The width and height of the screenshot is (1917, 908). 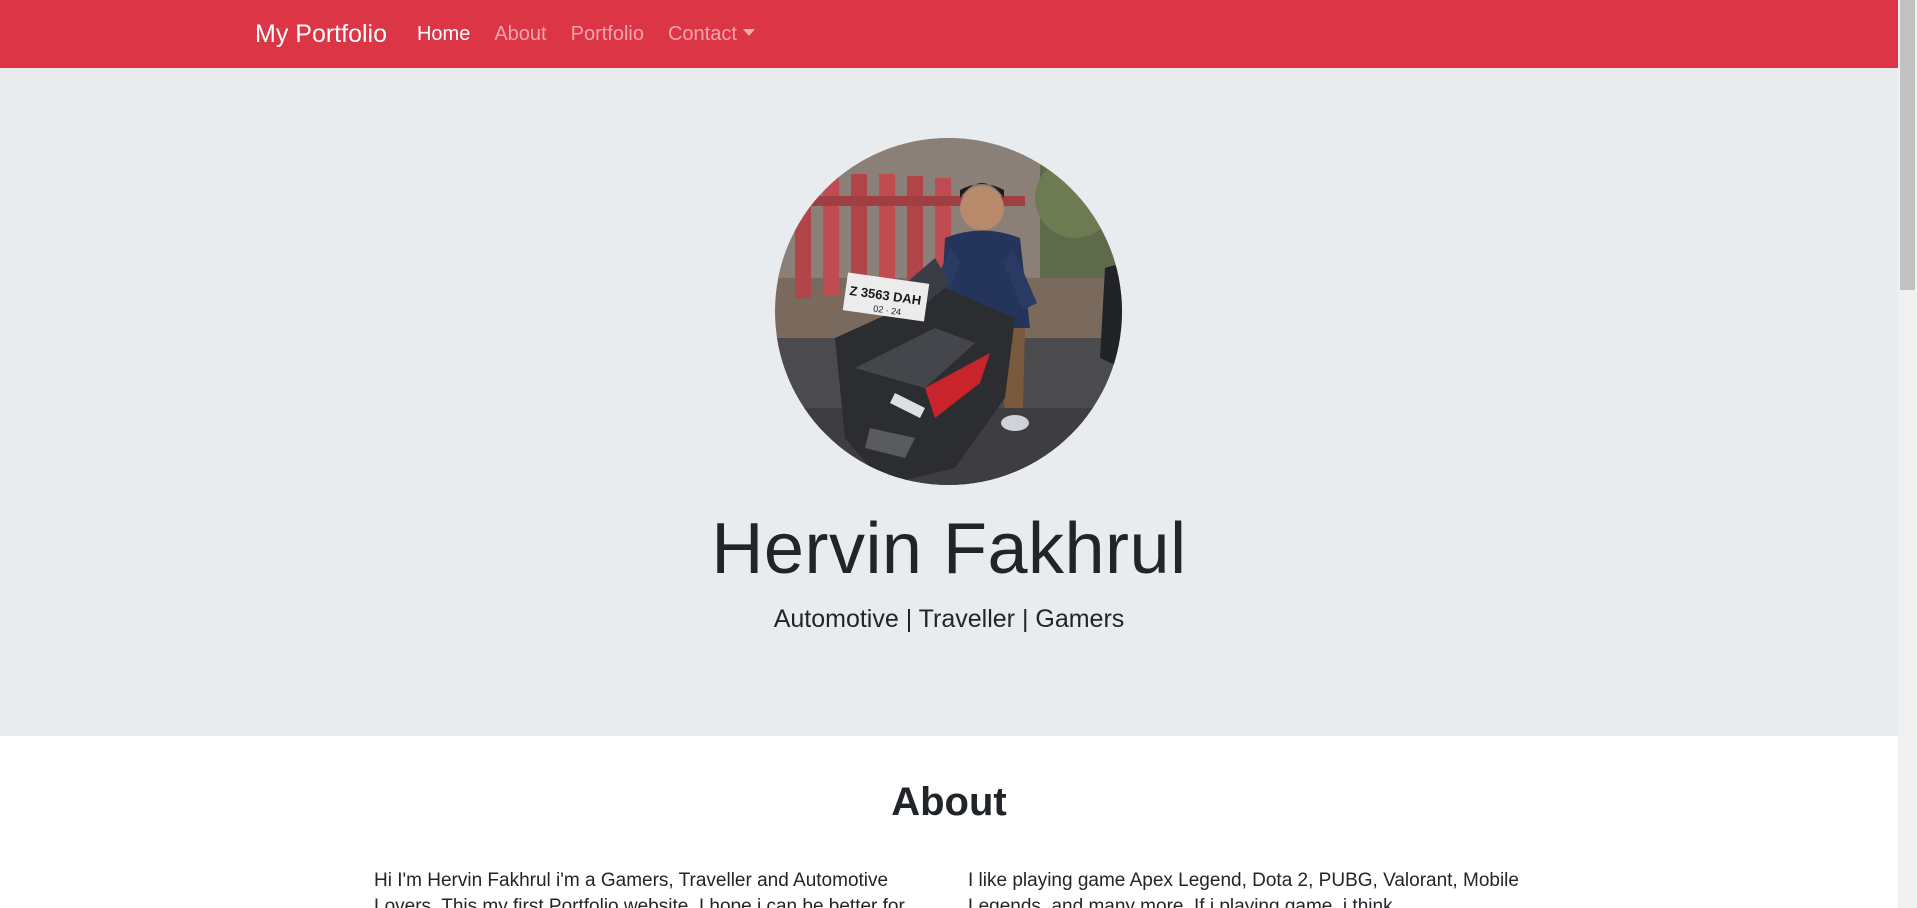 I want to click on nav-link-portfolio: Portfolio, so click(x=607, y=34).